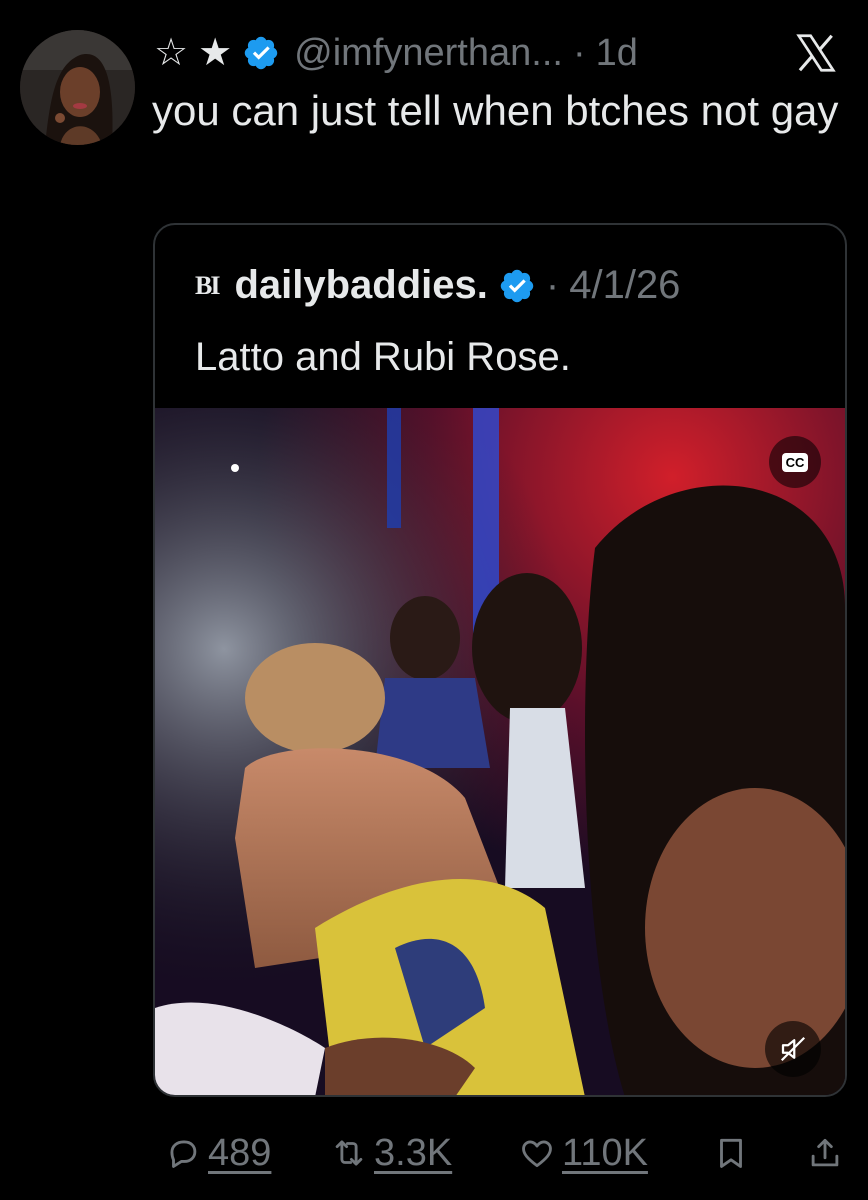 The image size is (868, 1200). I want to click on like-count: 110K, so click(605, 1152).